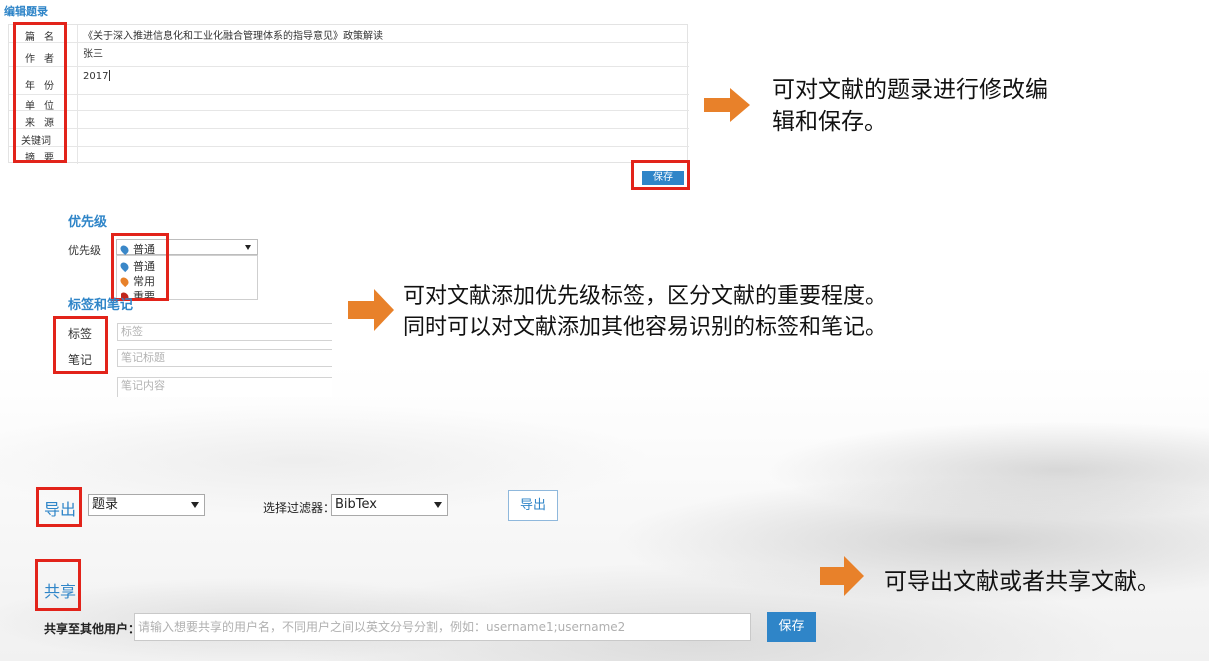 The image size is (1209, 661). Describe the element at coordinates (233, 34) in the screenshot. I see `field-value-title: 《关于深入推进信息化和工业化融合管理体系的指导意见》政策解读` at that location.